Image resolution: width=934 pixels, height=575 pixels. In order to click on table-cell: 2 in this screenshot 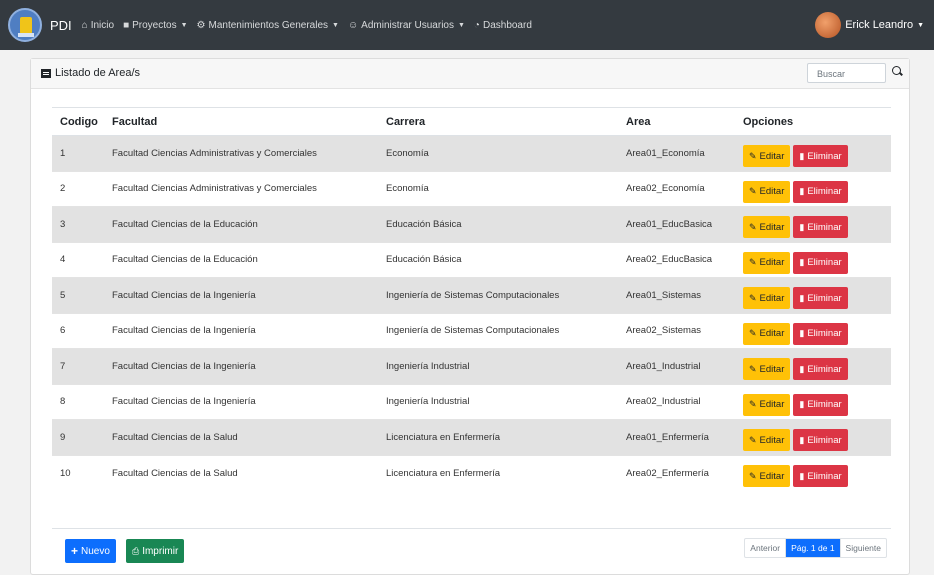, I will do `click(78, 188)`.